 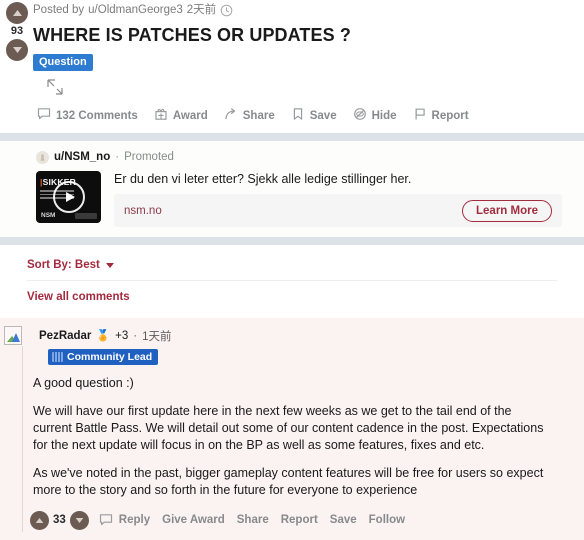 What do you see at coordinates (57, 357) in the screenshot?
I see `badge-glyph-icon` at bounding box center [57, 357].